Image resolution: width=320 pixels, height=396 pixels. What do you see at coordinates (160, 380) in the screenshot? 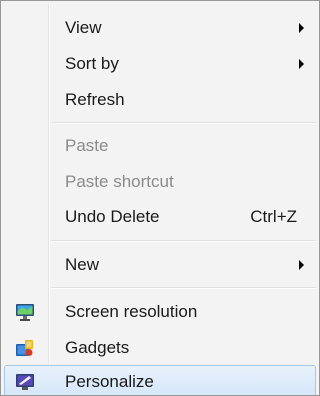
I see `menu-item-personalize: Personalize` at bounding box center [160, 380].